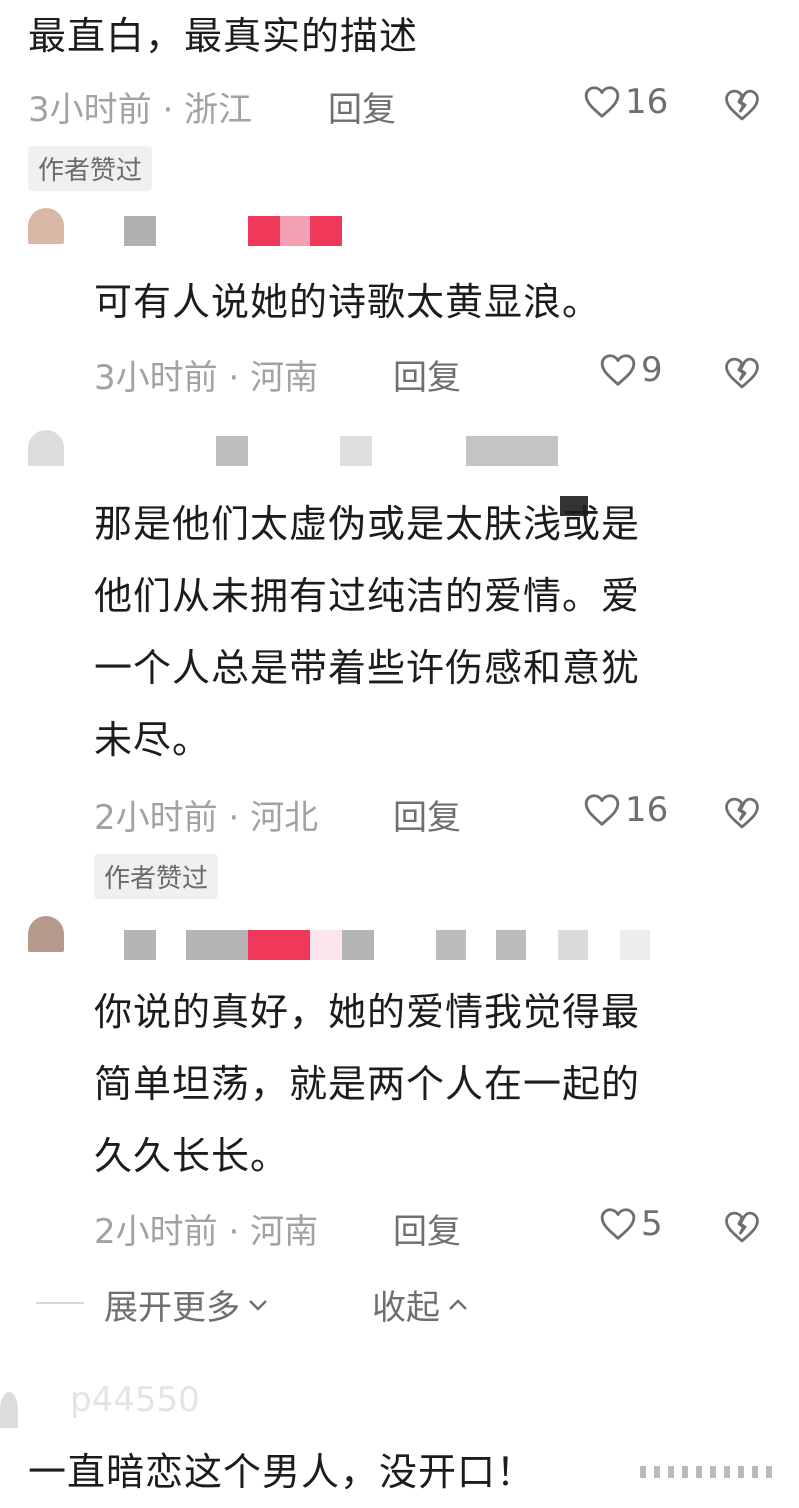 The height and width of the screenshot is (1508, 799). What do you see at coordinates (258, 1305) in the screenshot?
I see `chevron-down-icon` at bounding box center [258, 1305].